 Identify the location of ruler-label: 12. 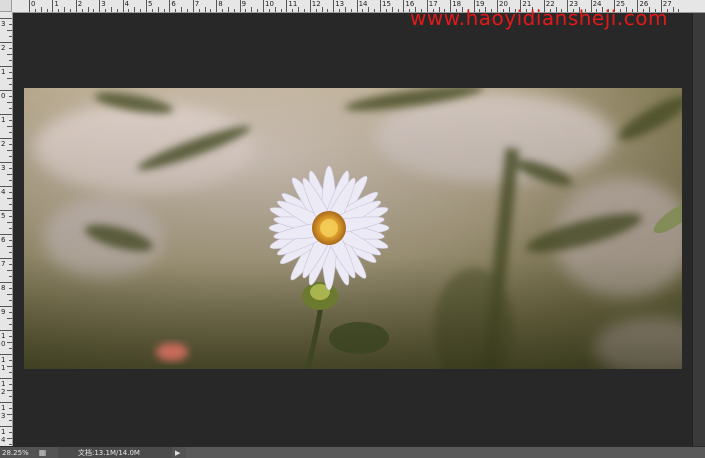
(3, 388).